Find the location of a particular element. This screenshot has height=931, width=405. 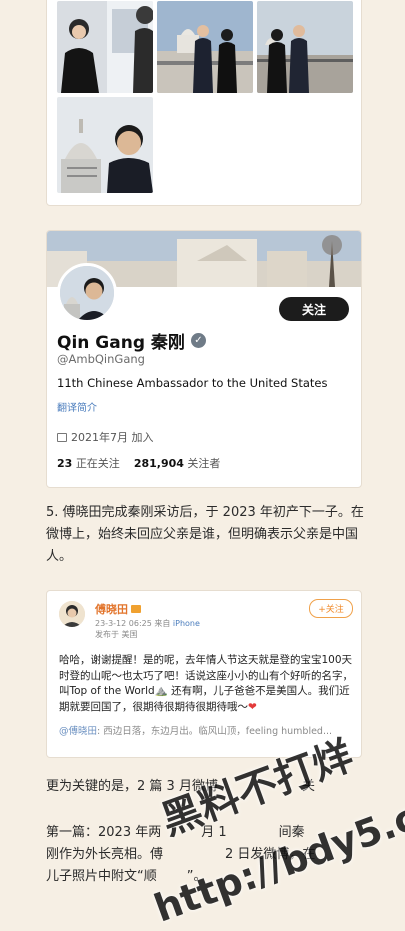

weibo-published-from: 发布于 美国 is located at coordinates (116, 634).